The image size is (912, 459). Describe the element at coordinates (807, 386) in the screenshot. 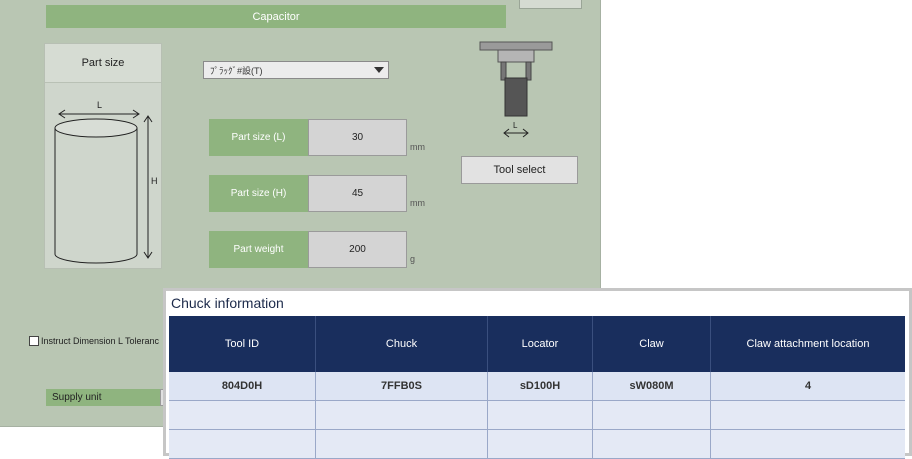

I see `table-cell: 4` at that location.